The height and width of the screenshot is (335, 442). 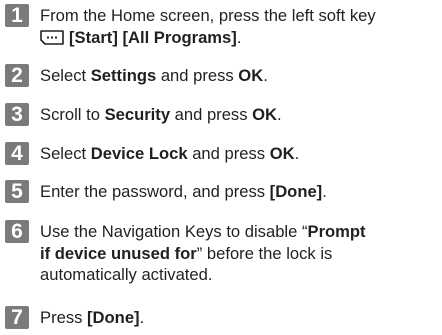 What do you see at coordinates (155, 191) in the screenshot?
I see `step-text-part: Enter the password, and press` at bounding box center [155, 191].